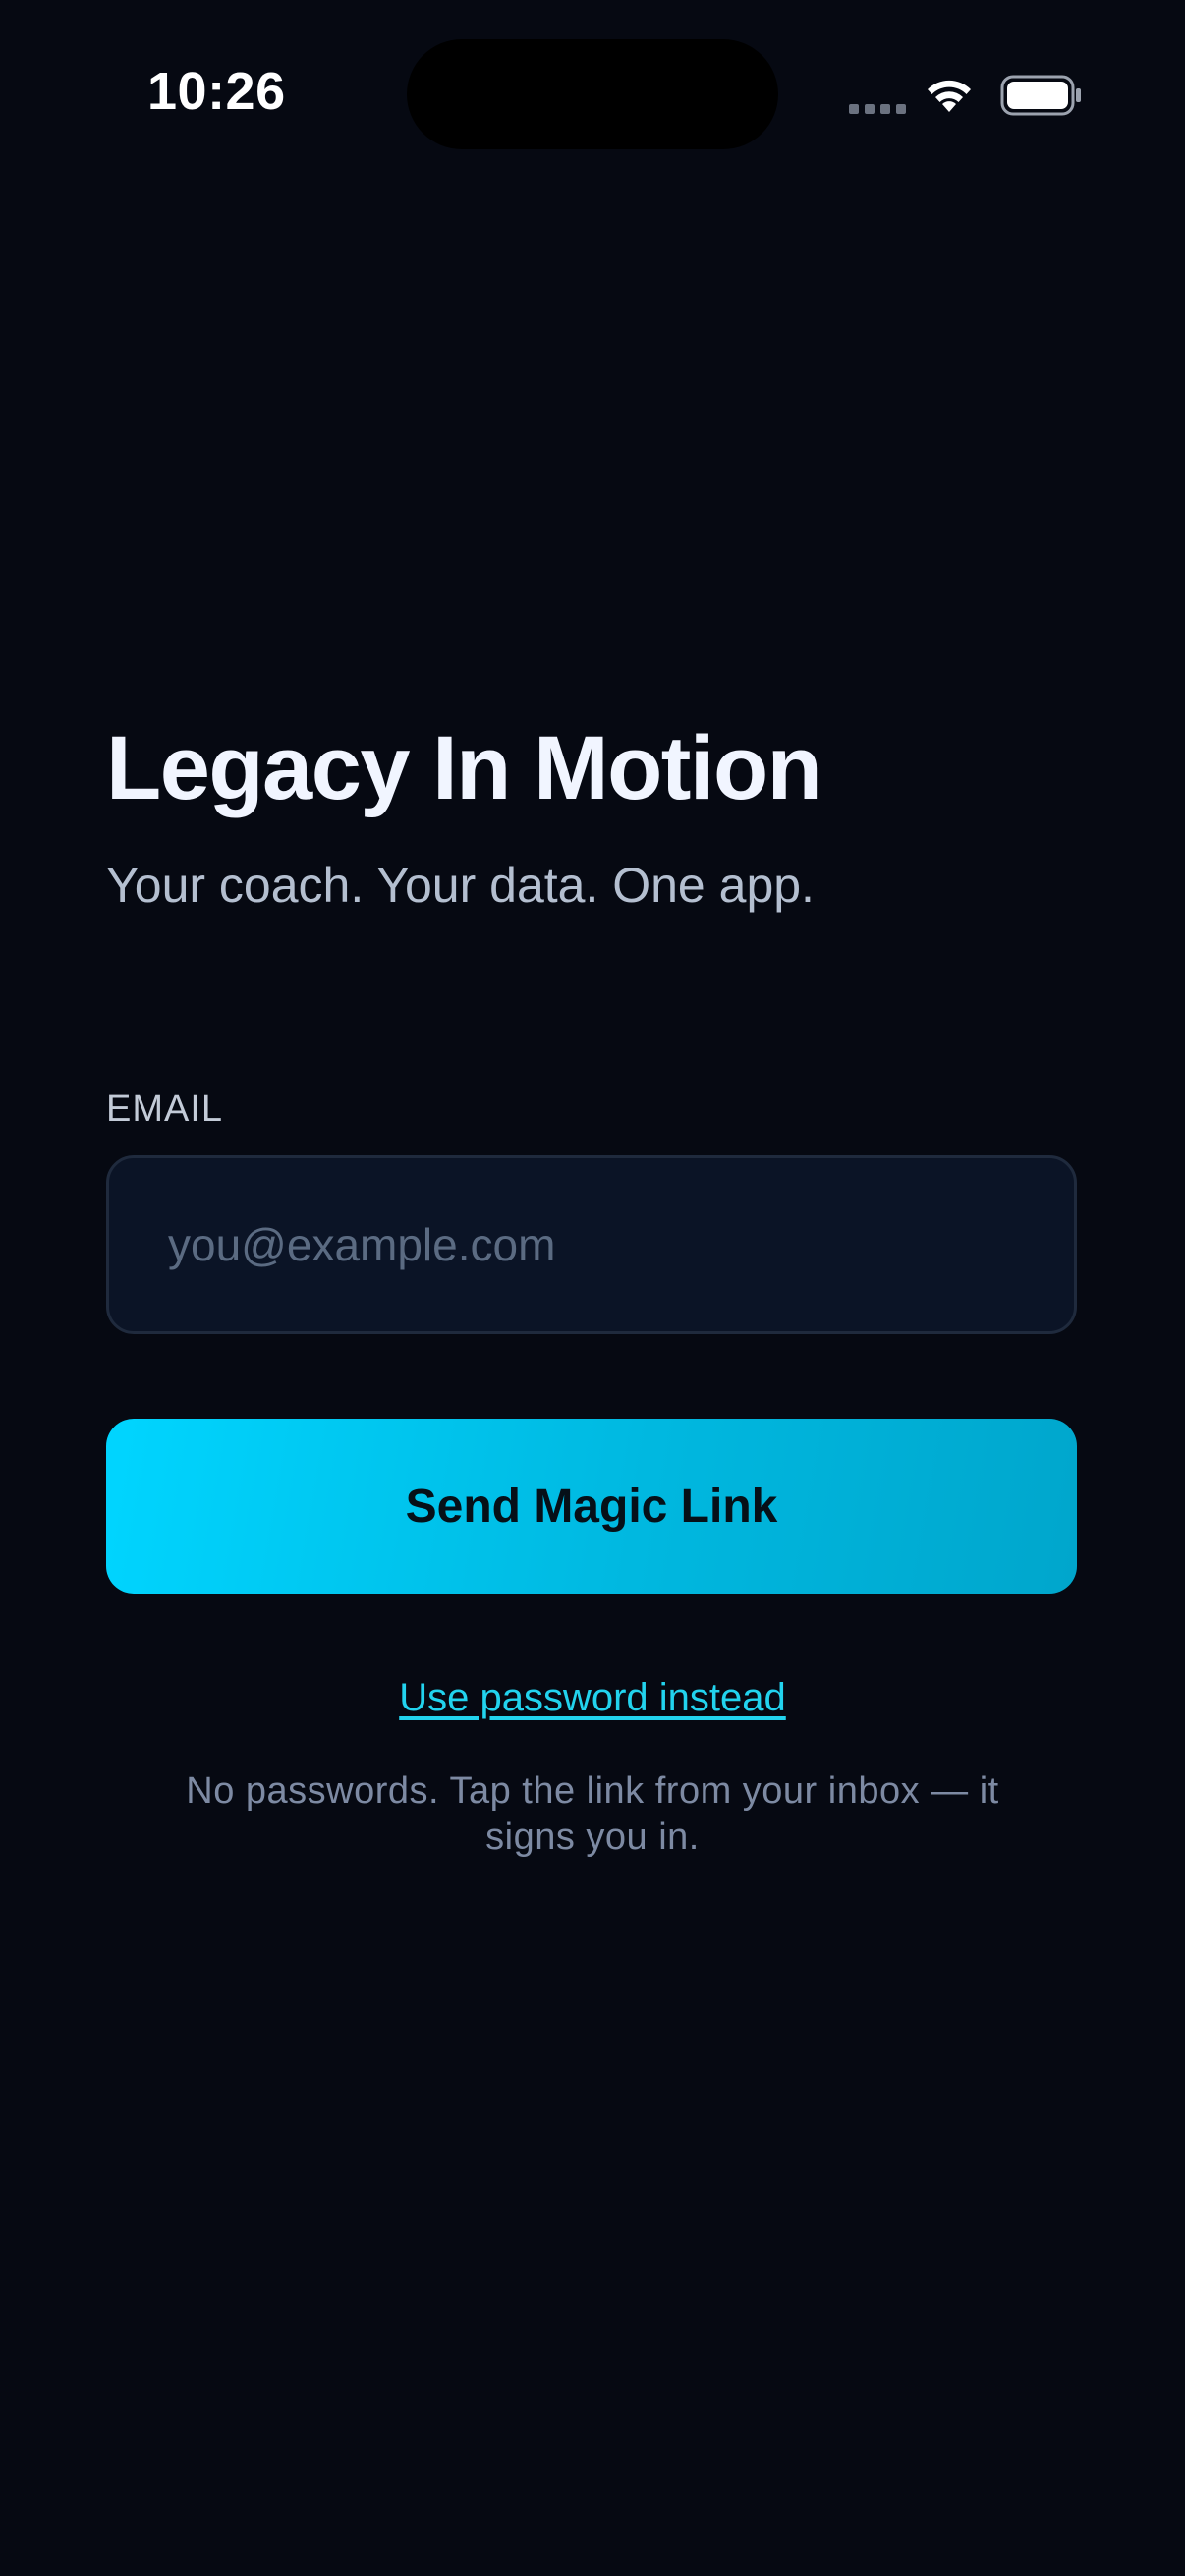 The image size is (1185, 2576). I want to click on app-title: Legacy In Motion, so click(464, 768).